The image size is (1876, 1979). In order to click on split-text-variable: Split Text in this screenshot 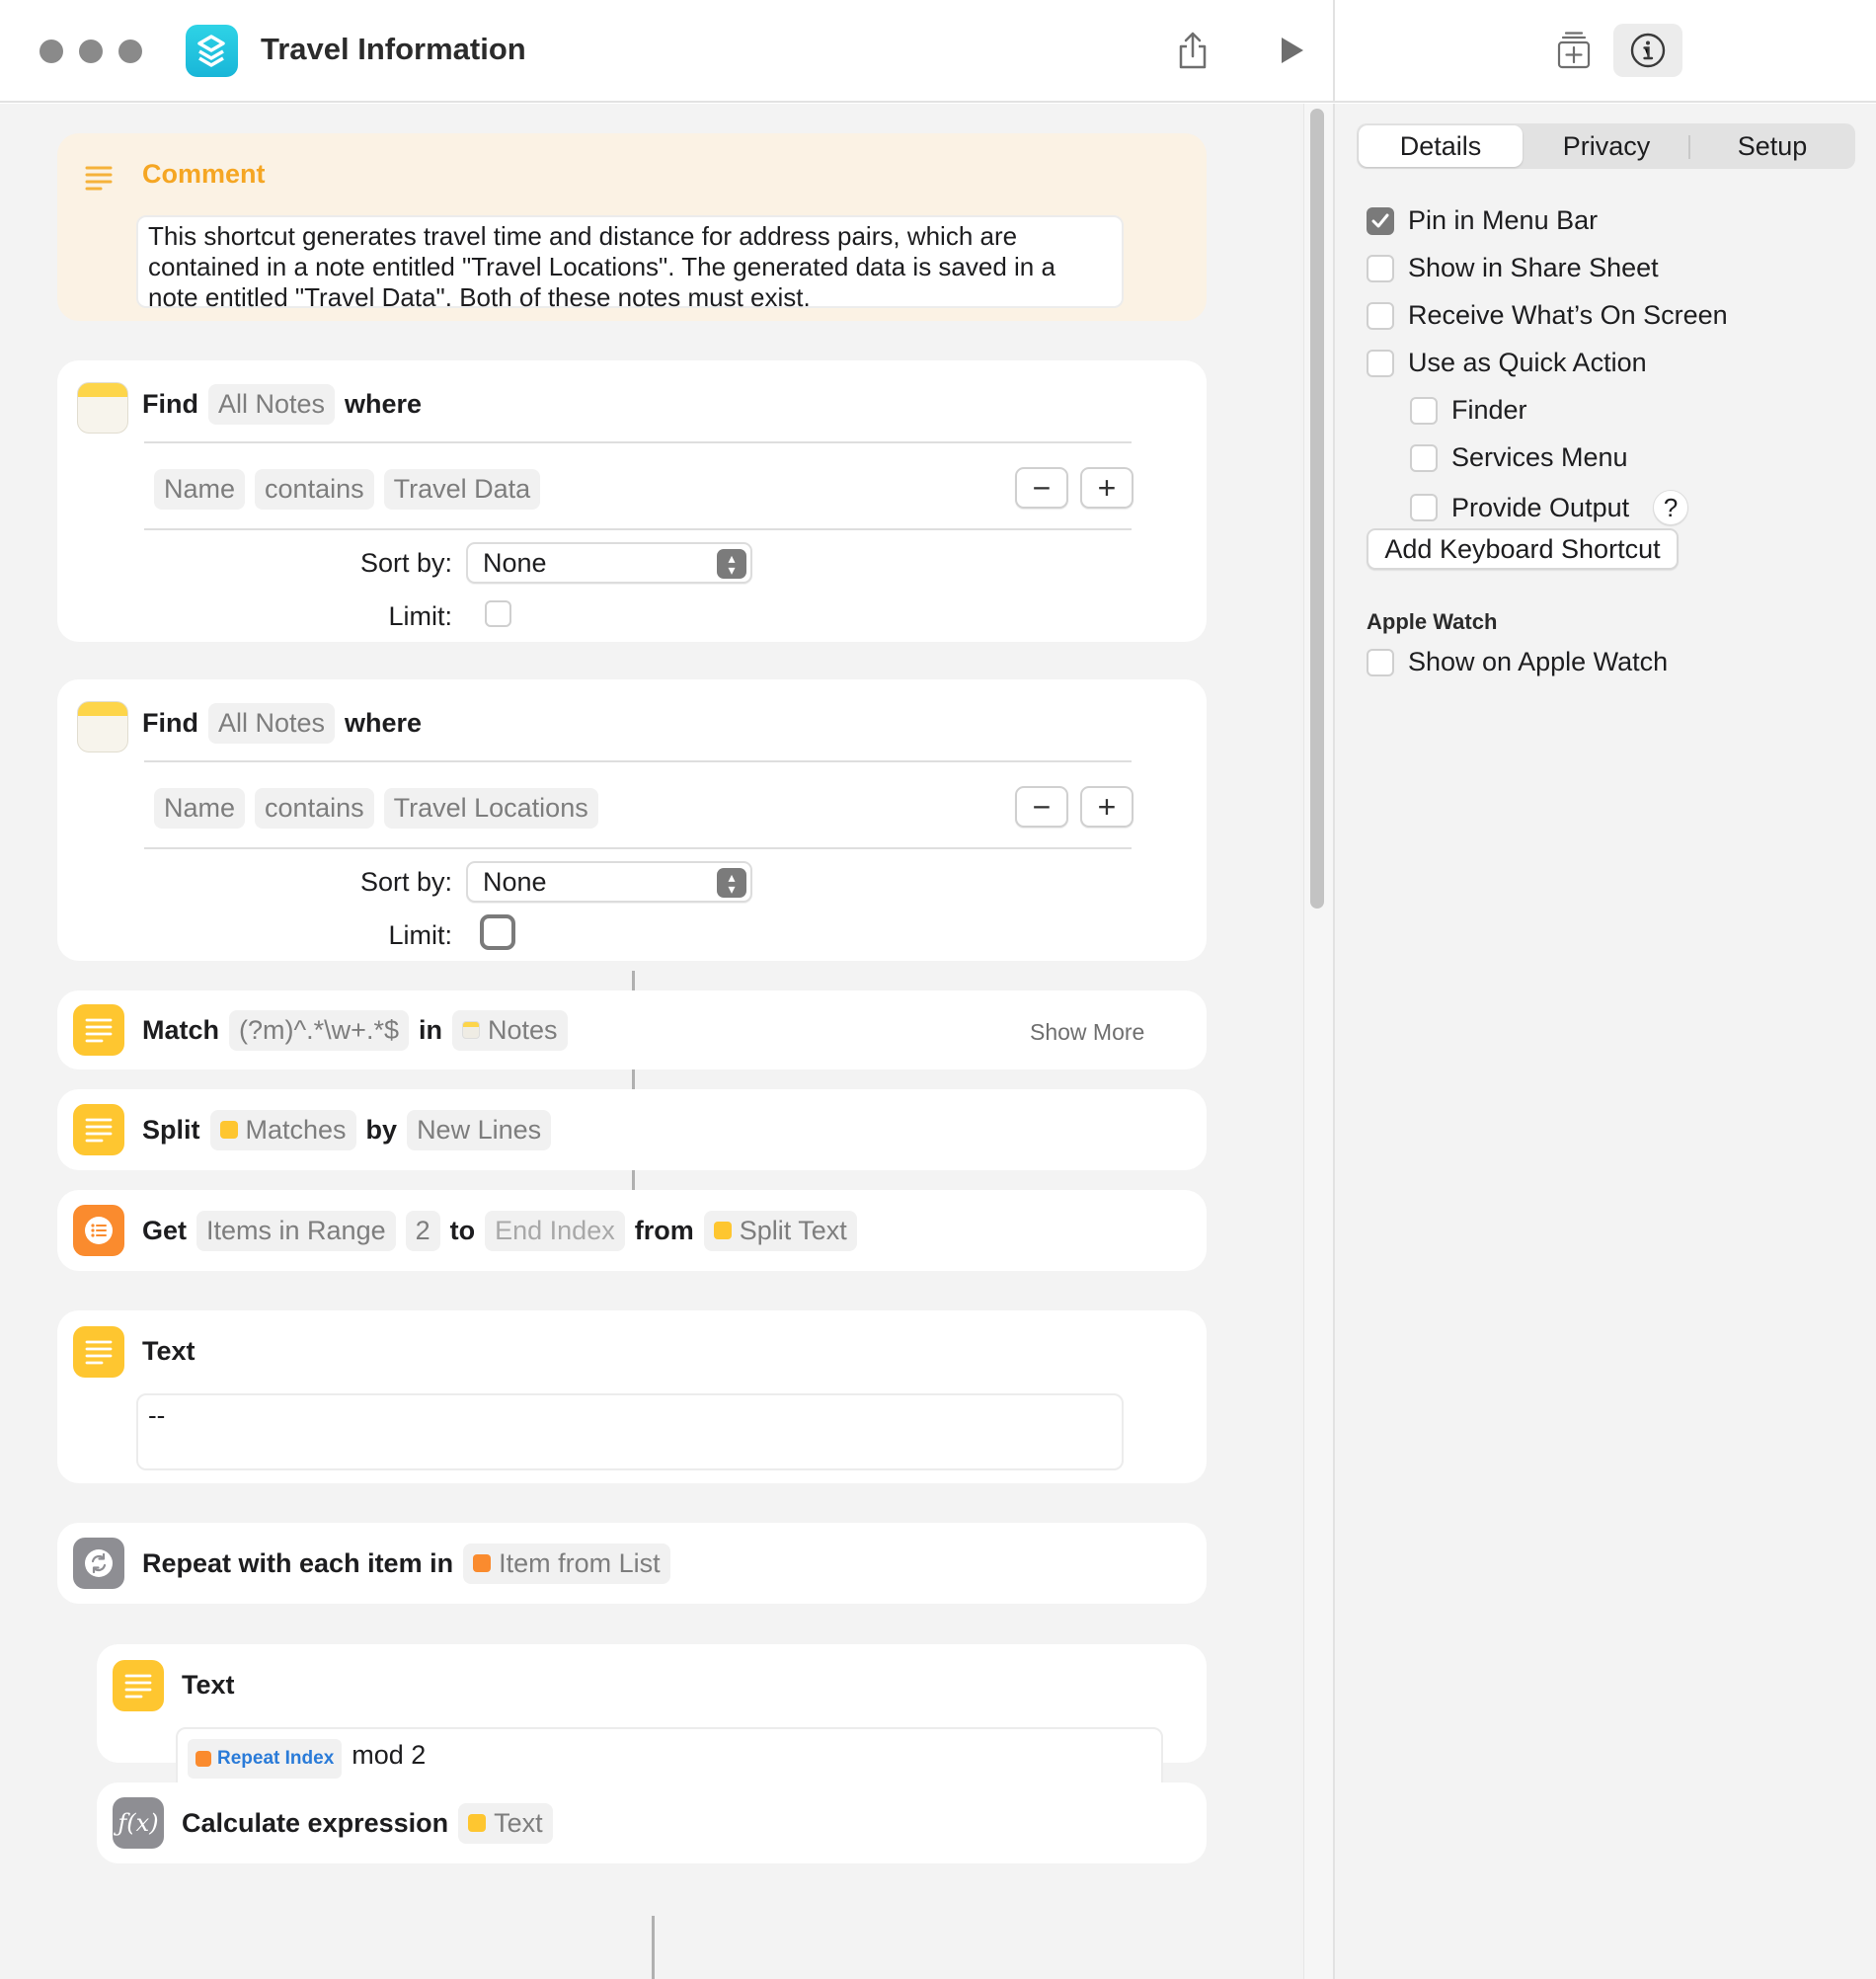, I will do `click(780, 1230)`.